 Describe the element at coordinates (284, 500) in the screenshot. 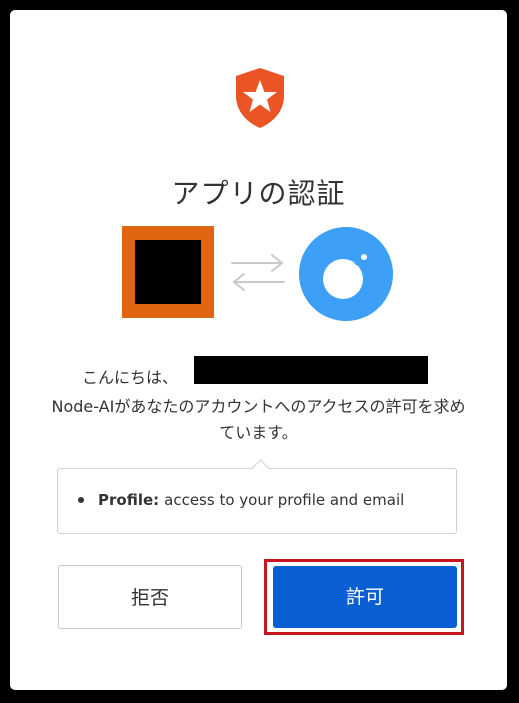

I see `scope-description: access to your profile and email` at that location.